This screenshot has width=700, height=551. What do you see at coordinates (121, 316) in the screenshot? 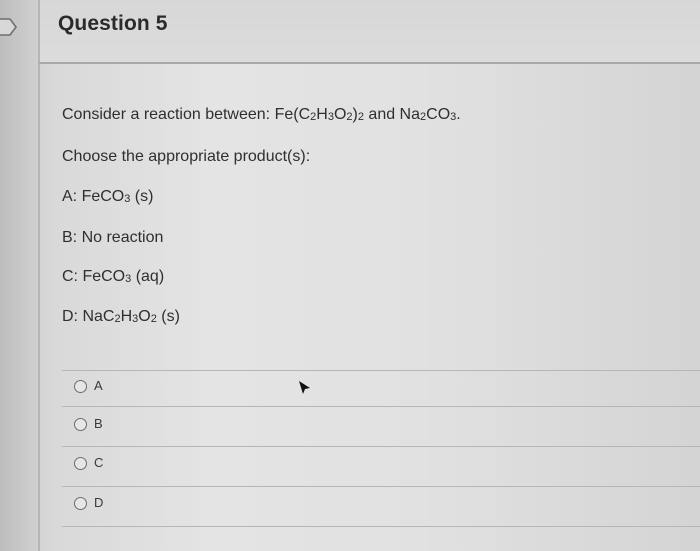
I see `option-text-d: D: NaC2H3O2 (s)` at bounding box center [121, 316].